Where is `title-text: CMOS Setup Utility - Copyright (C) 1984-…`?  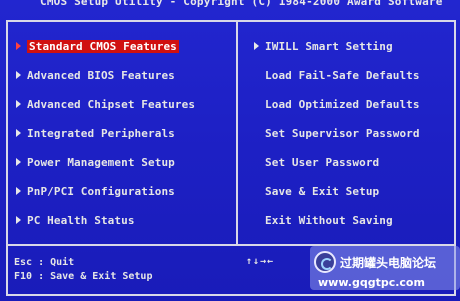
title-text: CMOS Setup Utility - Copyright (C) 1984-… is located at coordinates (241, 4).